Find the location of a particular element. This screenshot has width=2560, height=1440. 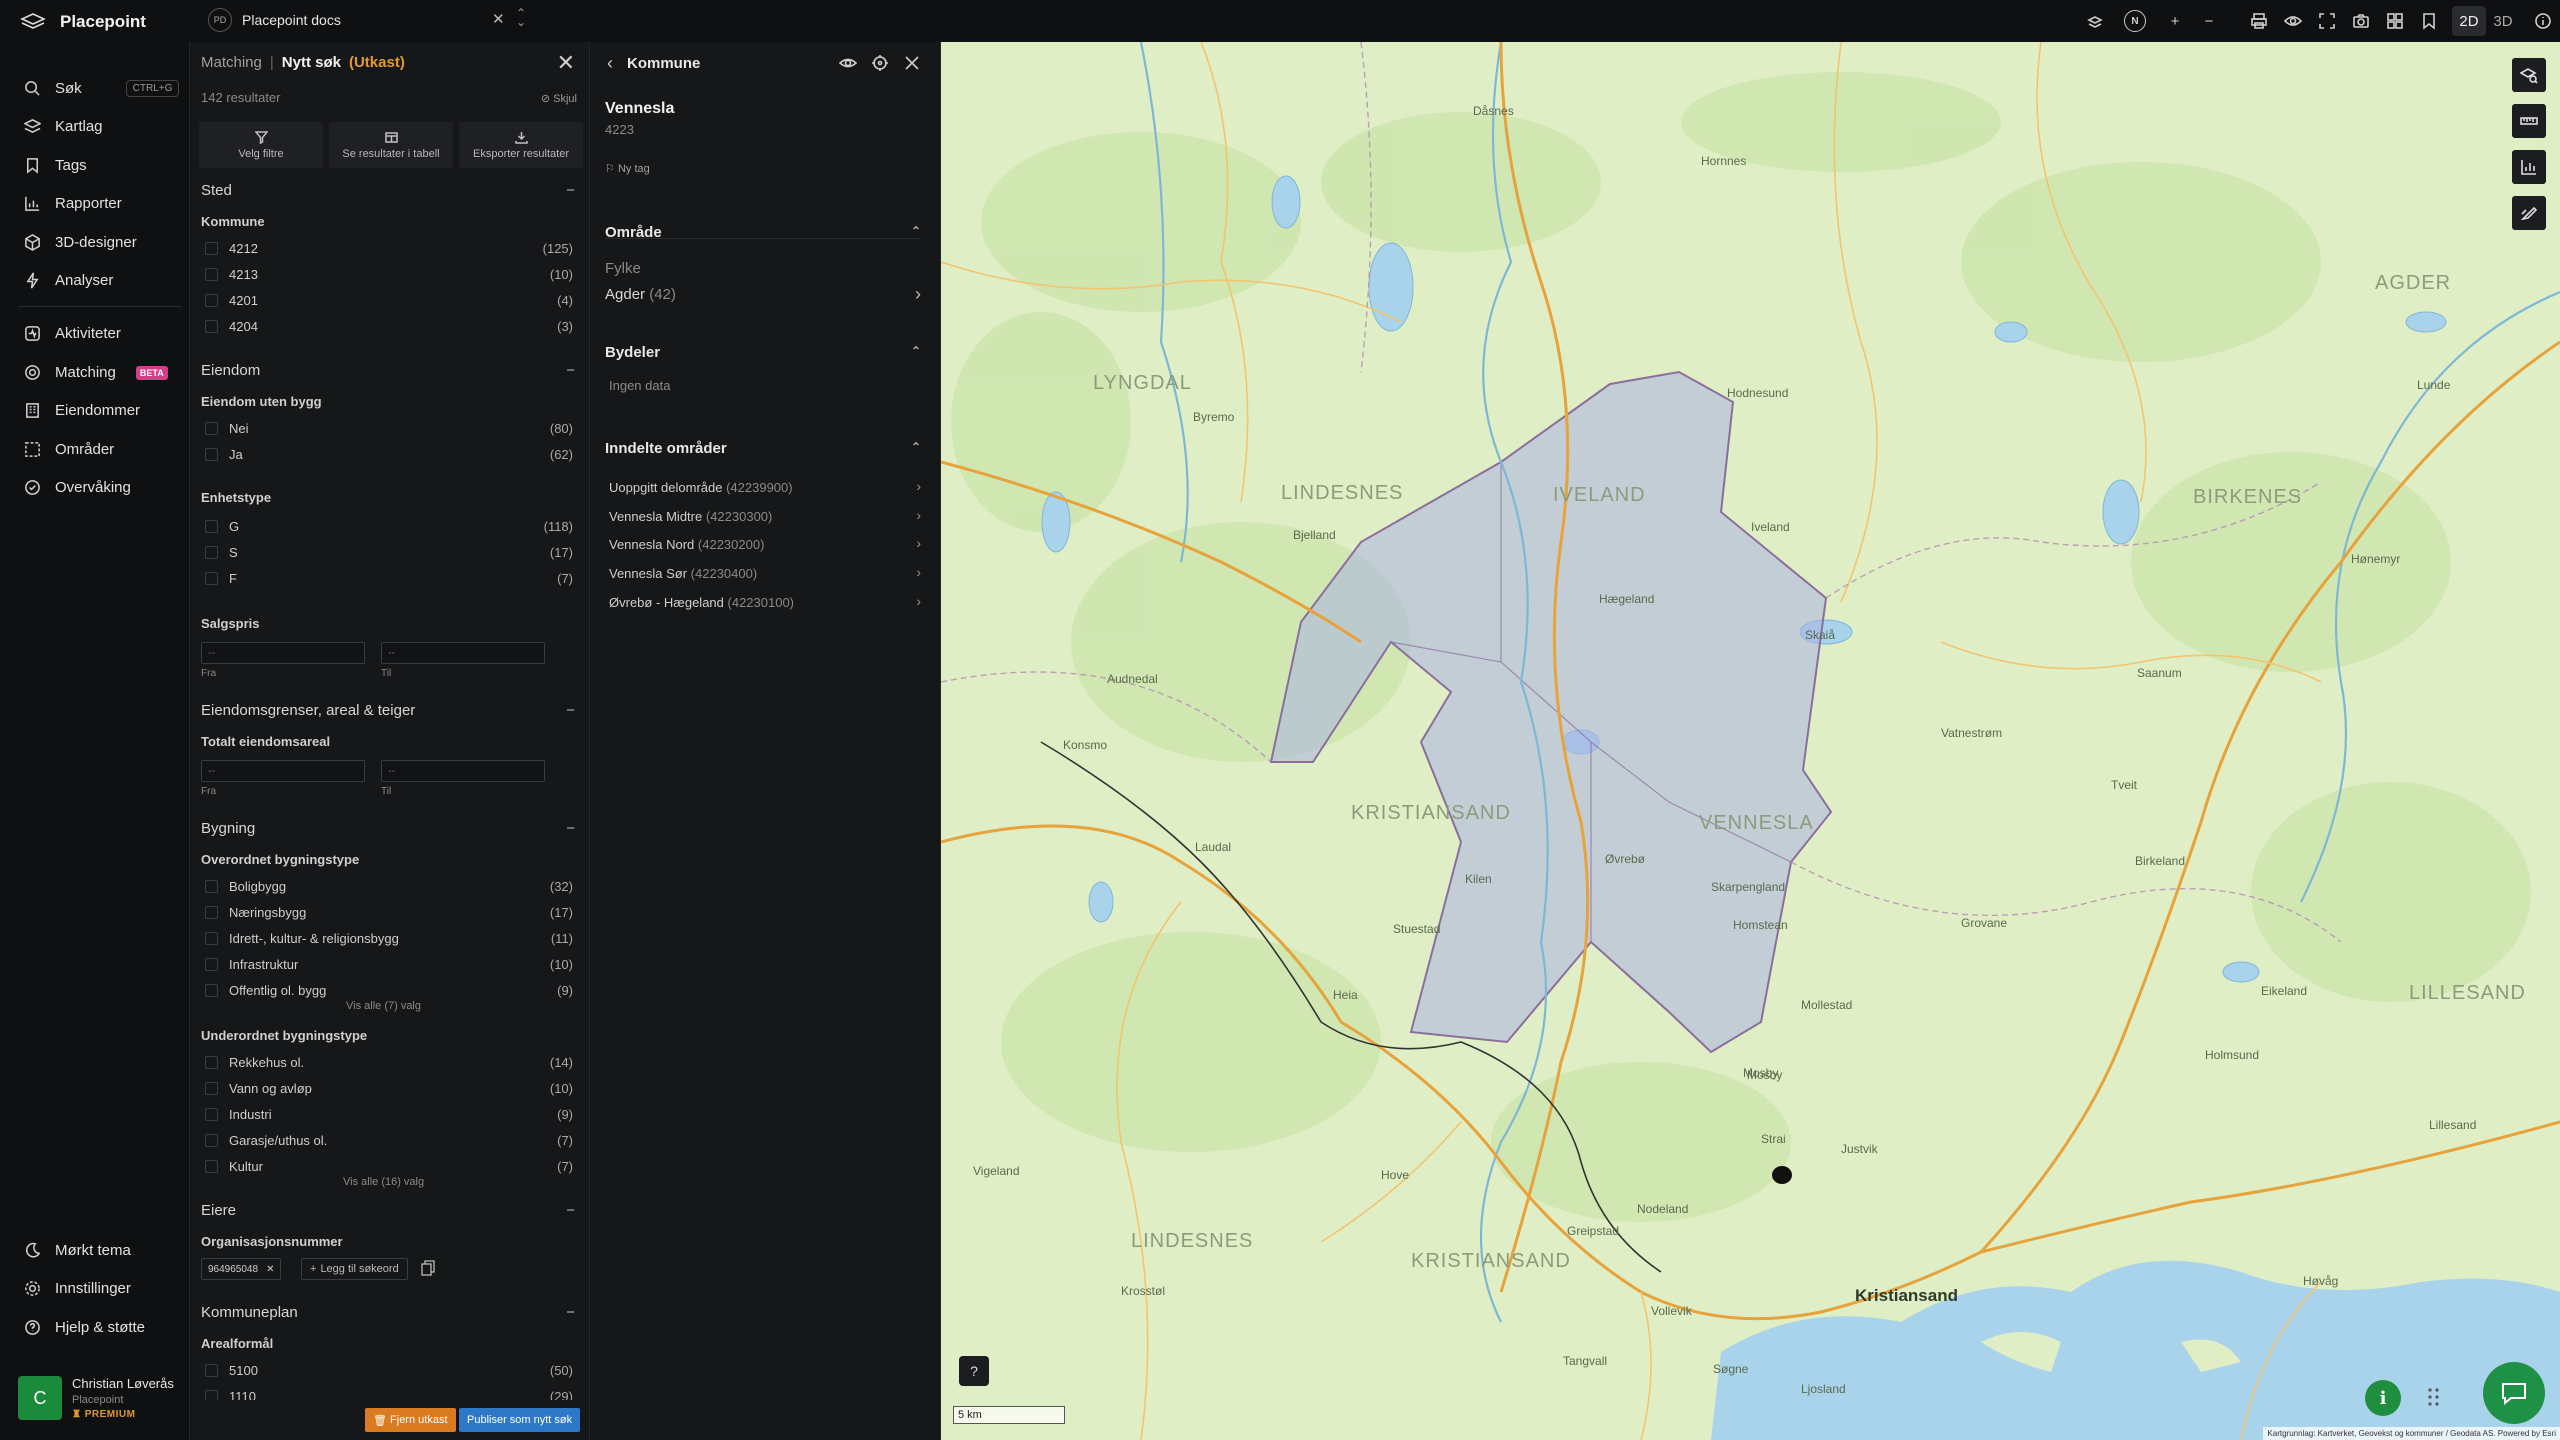

copy-icon is located at coordinates (428, 1268).